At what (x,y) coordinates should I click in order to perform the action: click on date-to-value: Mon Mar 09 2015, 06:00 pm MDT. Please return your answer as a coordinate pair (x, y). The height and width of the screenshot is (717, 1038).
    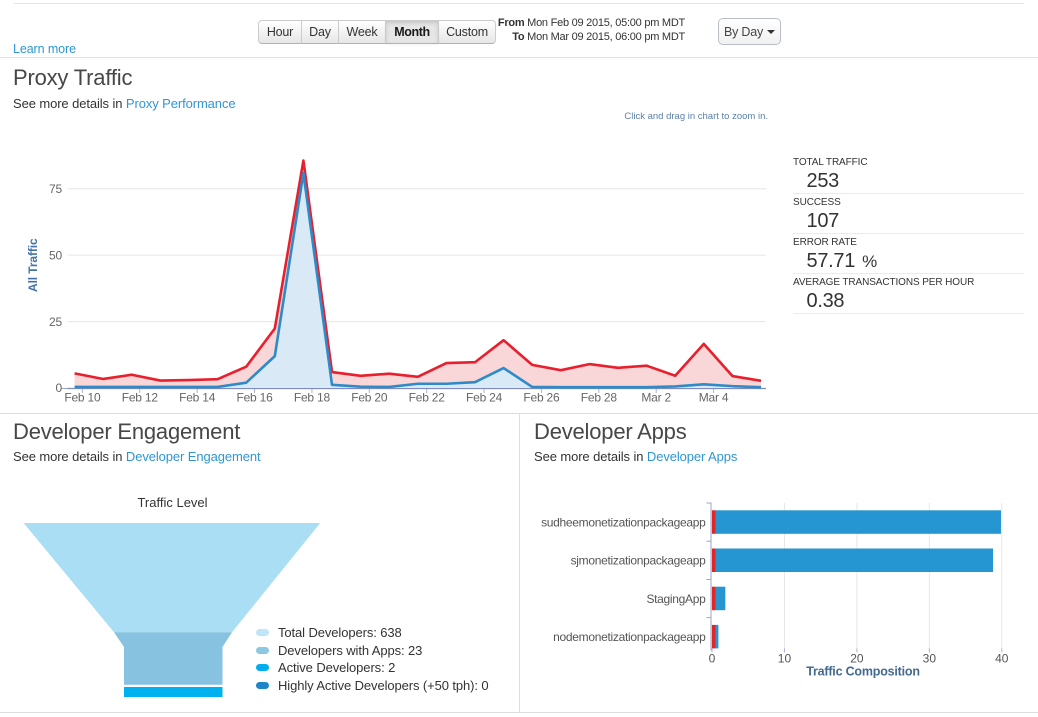
    Looking at the image, I should click on (604, 36).